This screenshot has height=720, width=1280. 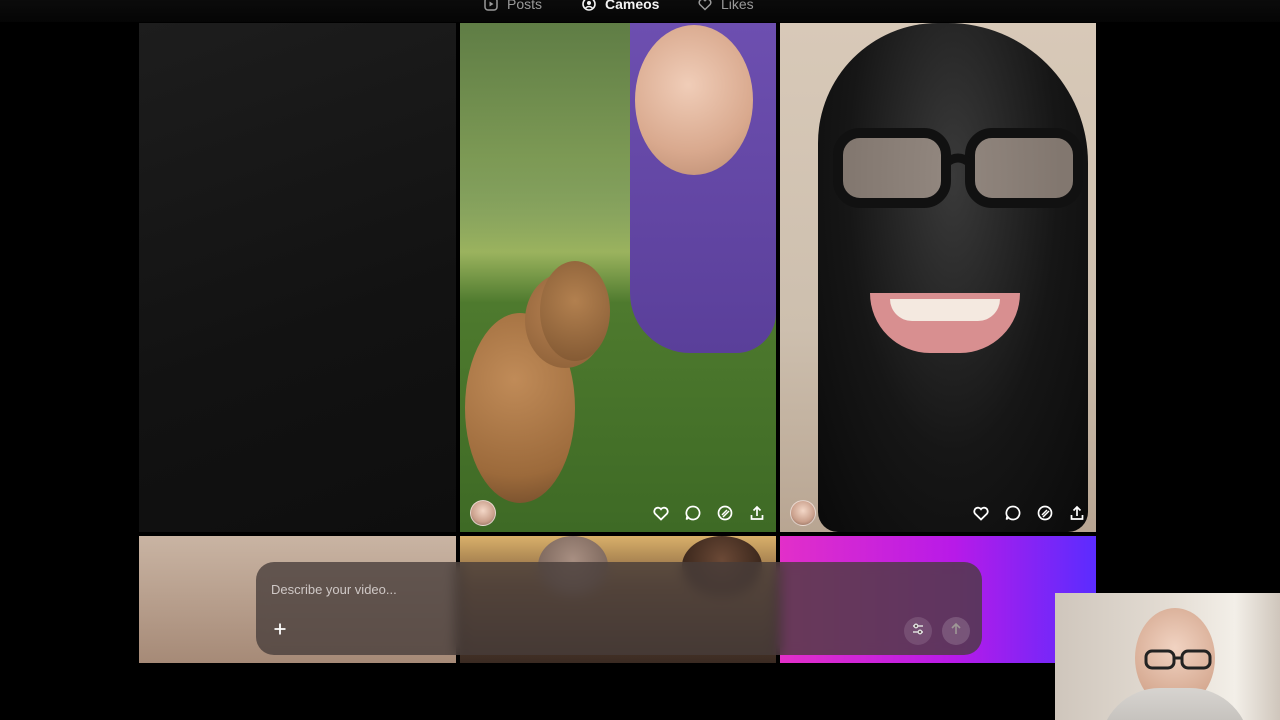 What do you see at coordinates (632, 6) in the screenshot?
I see `tab-cameos-label: Cameos` at bounding box center [632, 6].